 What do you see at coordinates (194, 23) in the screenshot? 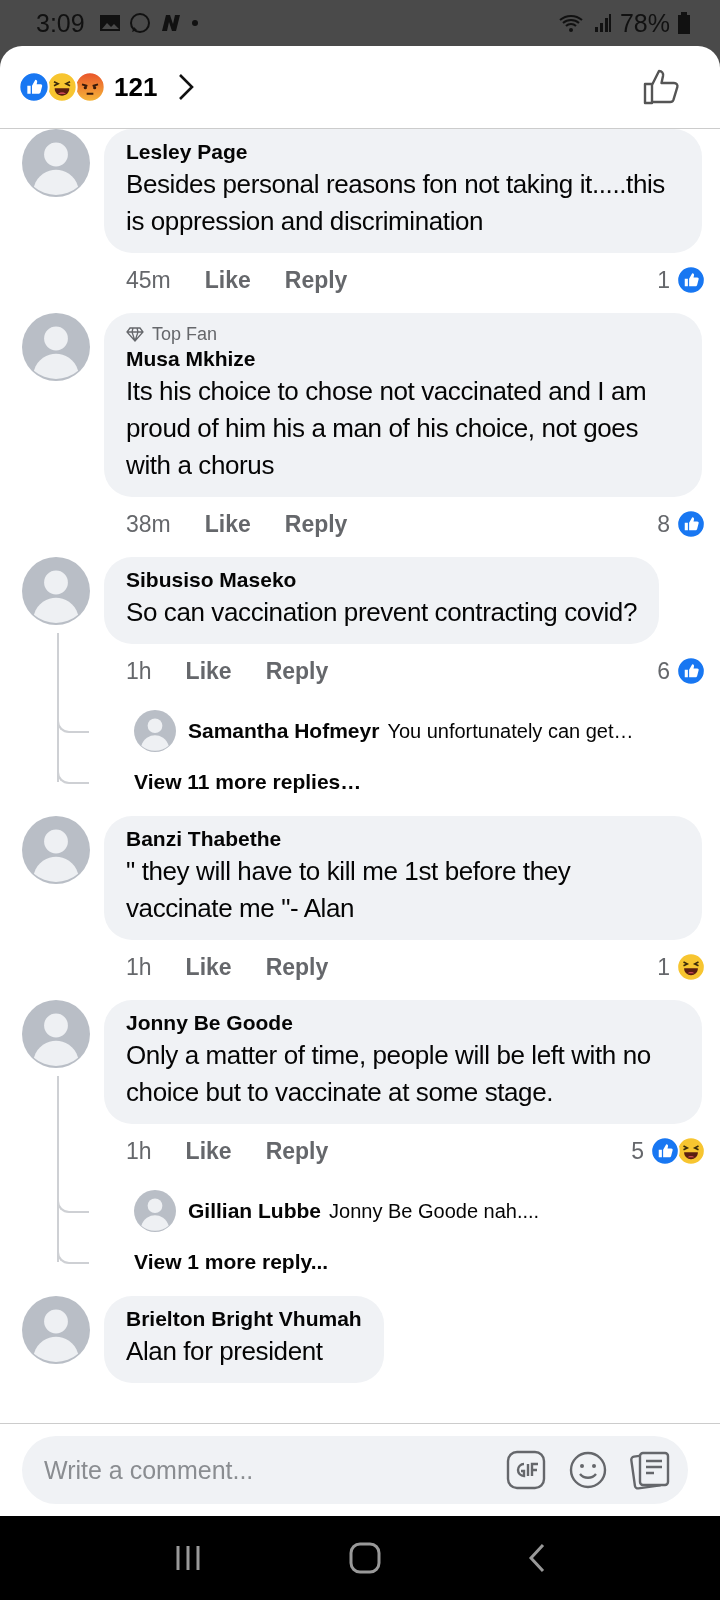
I see `dot-icon` at bounding box center [194, 23].